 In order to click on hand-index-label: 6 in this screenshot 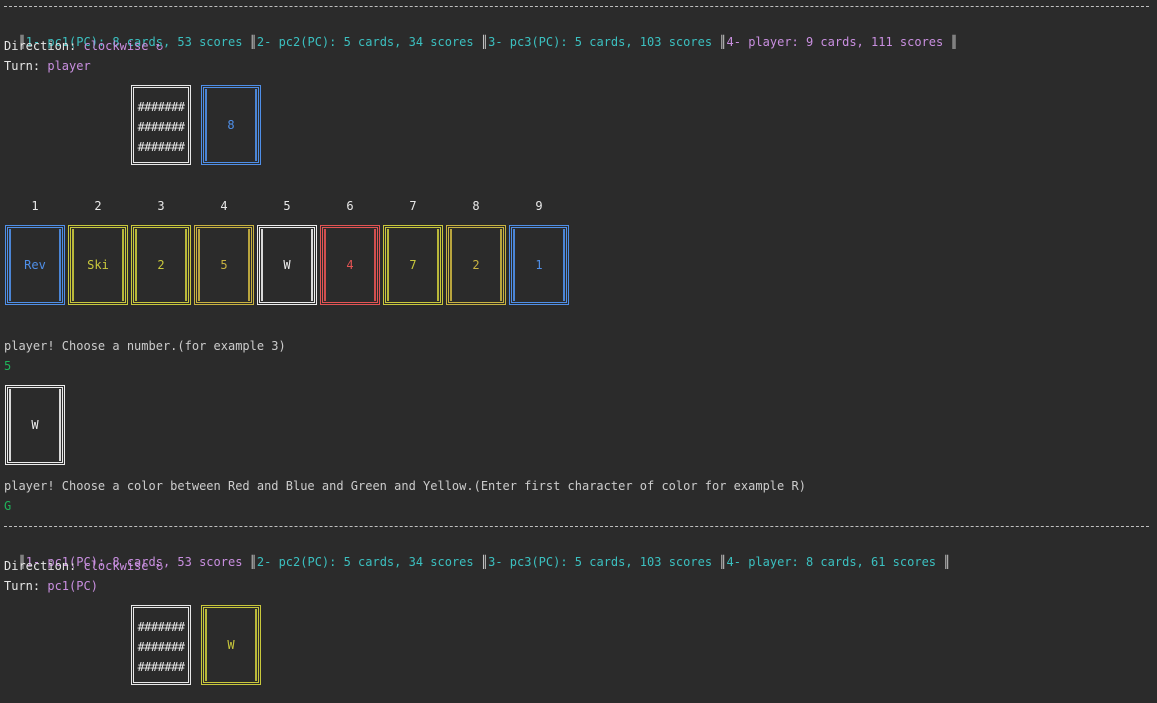, I will do `click(350, 206)`.